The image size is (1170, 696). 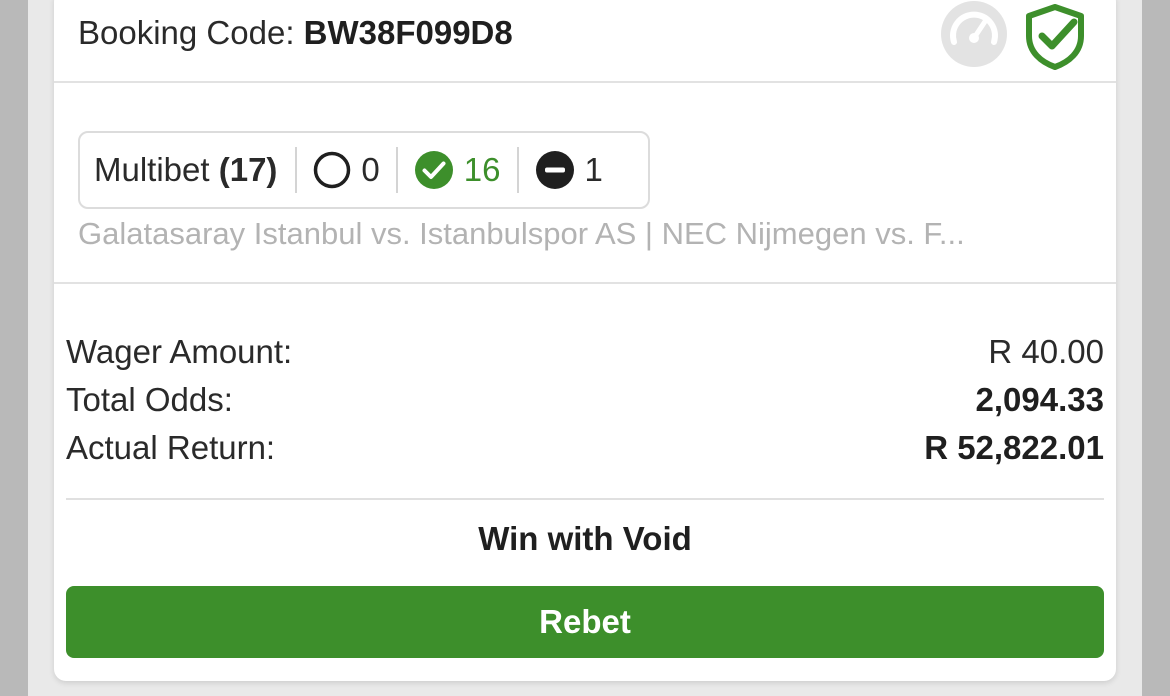 I want to click on open-legs-stat: 0, so click(x=346, y=170).